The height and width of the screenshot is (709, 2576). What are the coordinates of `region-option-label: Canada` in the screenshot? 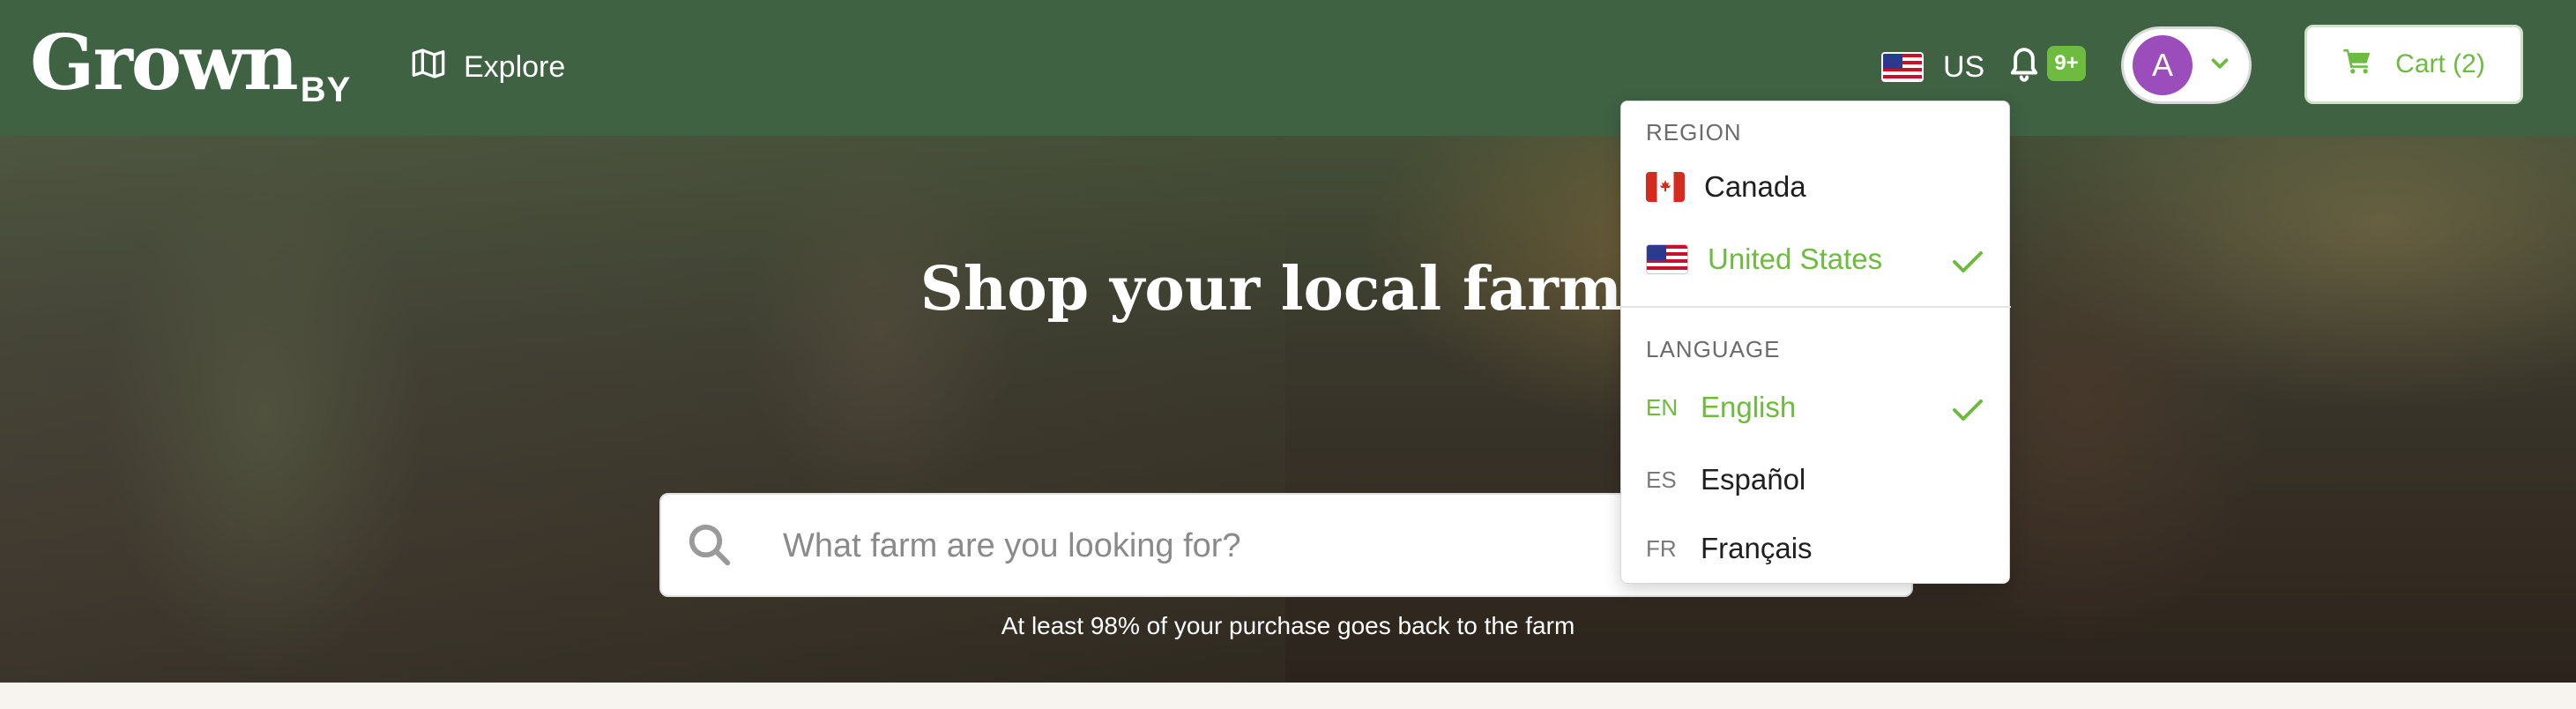 It's located at (1755, 186).